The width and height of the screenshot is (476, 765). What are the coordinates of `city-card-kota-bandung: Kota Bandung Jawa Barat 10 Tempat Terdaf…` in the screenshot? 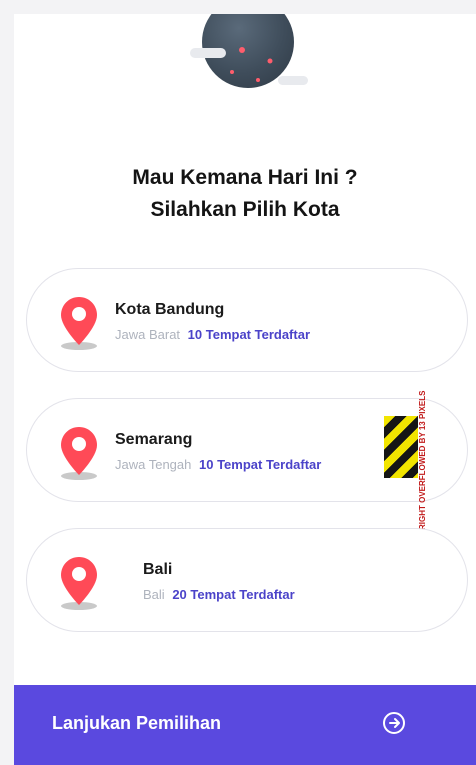 It's located at (247, 320).